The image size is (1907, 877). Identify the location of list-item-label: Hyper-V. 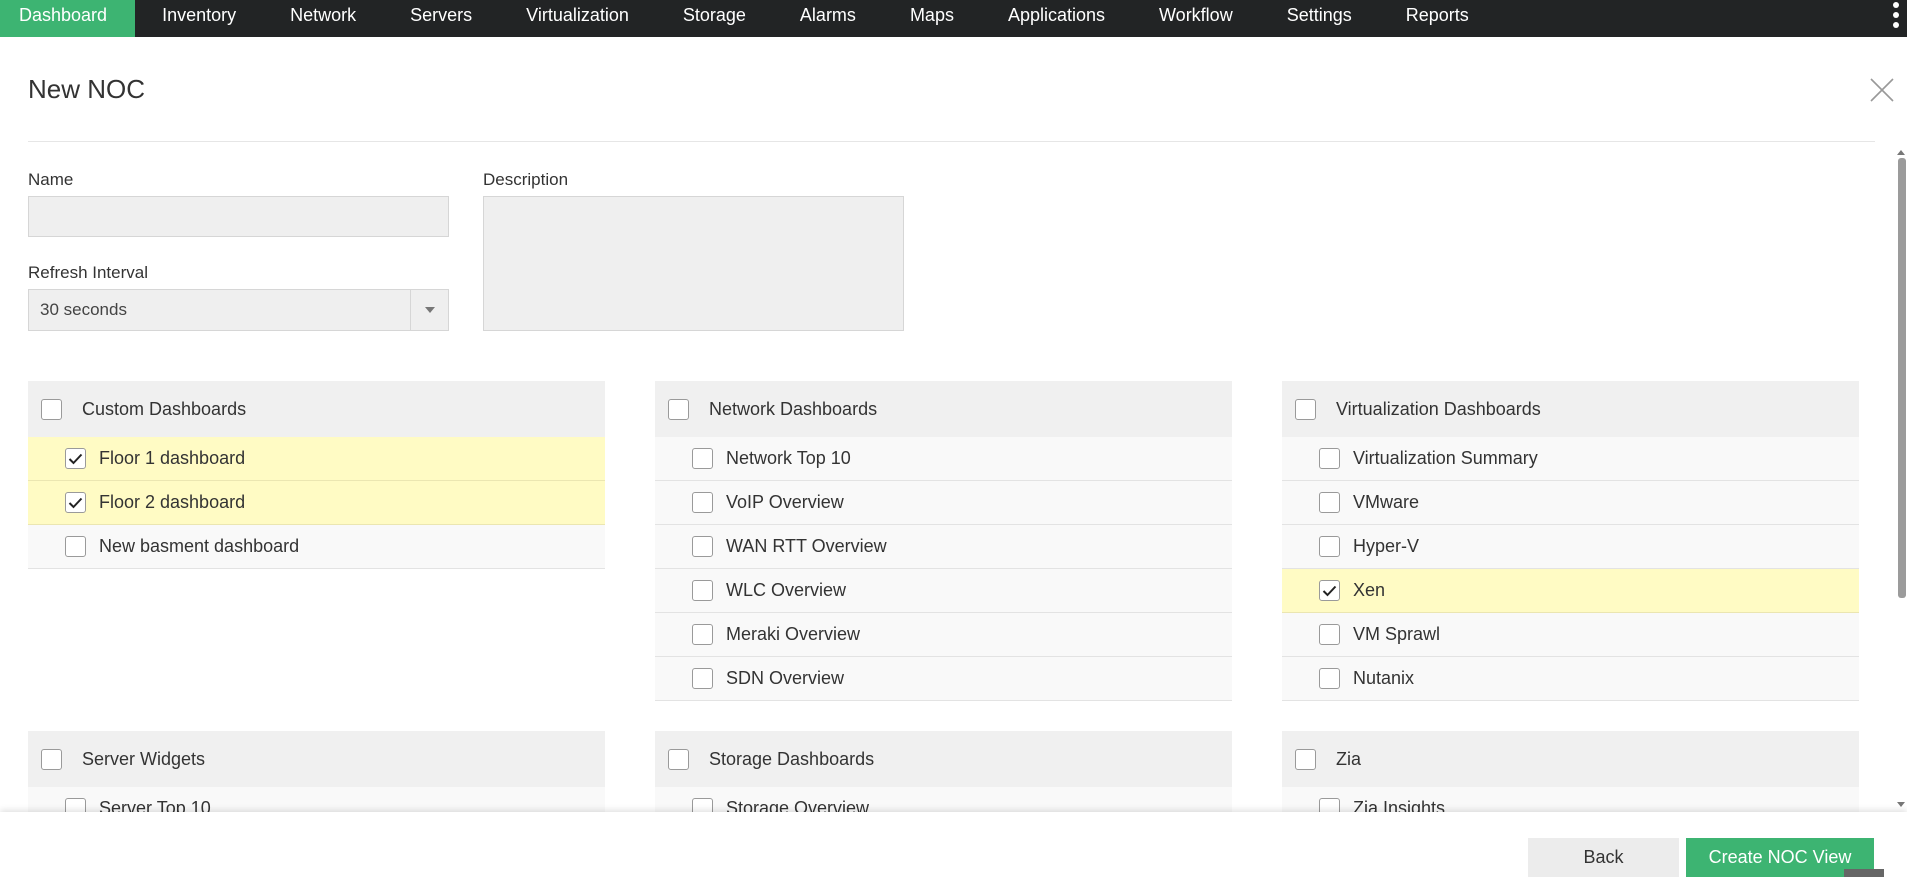
(1386, 546).